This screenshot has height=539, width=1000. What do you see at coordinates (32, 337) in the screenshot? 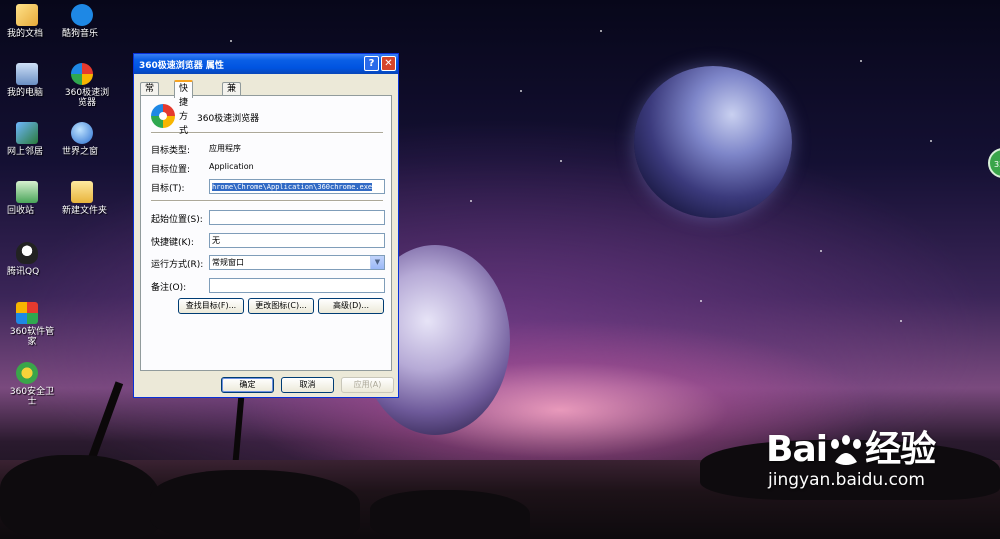
I see `desktop-icon-label: 360软件管家` at bounding box center [32, 337].